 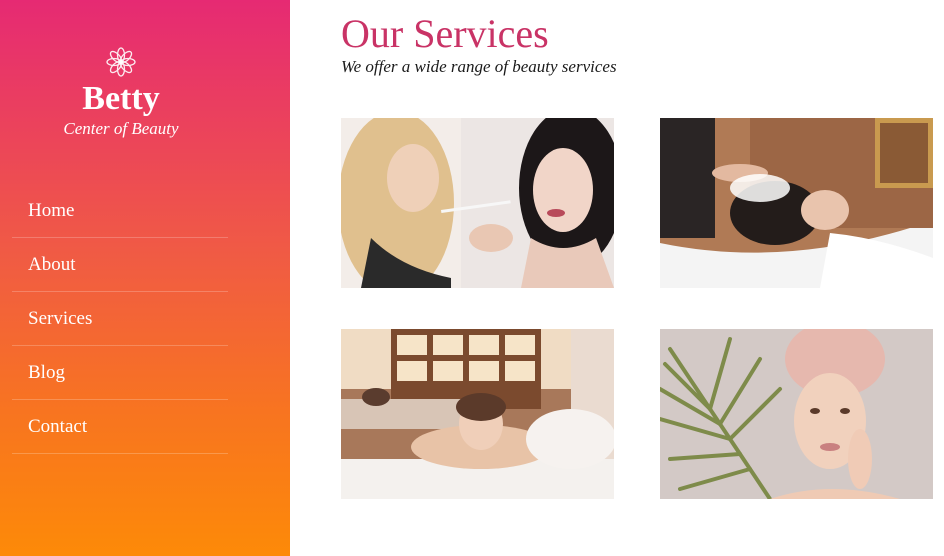 What do you see at coordinates (477, 414) in the screenshot?
I see `service-image-massage` at bounding box center [477, 414].